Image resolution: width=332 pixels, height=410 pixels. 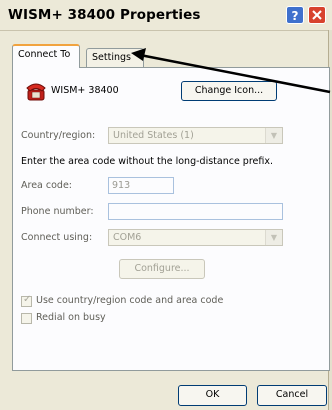 I want to click on tab-connect-to: Connect To, so click(x=46, y=56).